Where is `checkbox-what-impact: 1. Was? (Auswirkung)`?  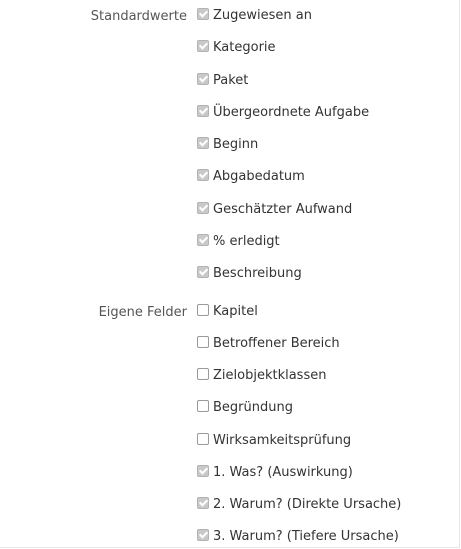
checkbox-what-impact: 1. Was? (Auswirkung) is located at coordinates (275, 473).